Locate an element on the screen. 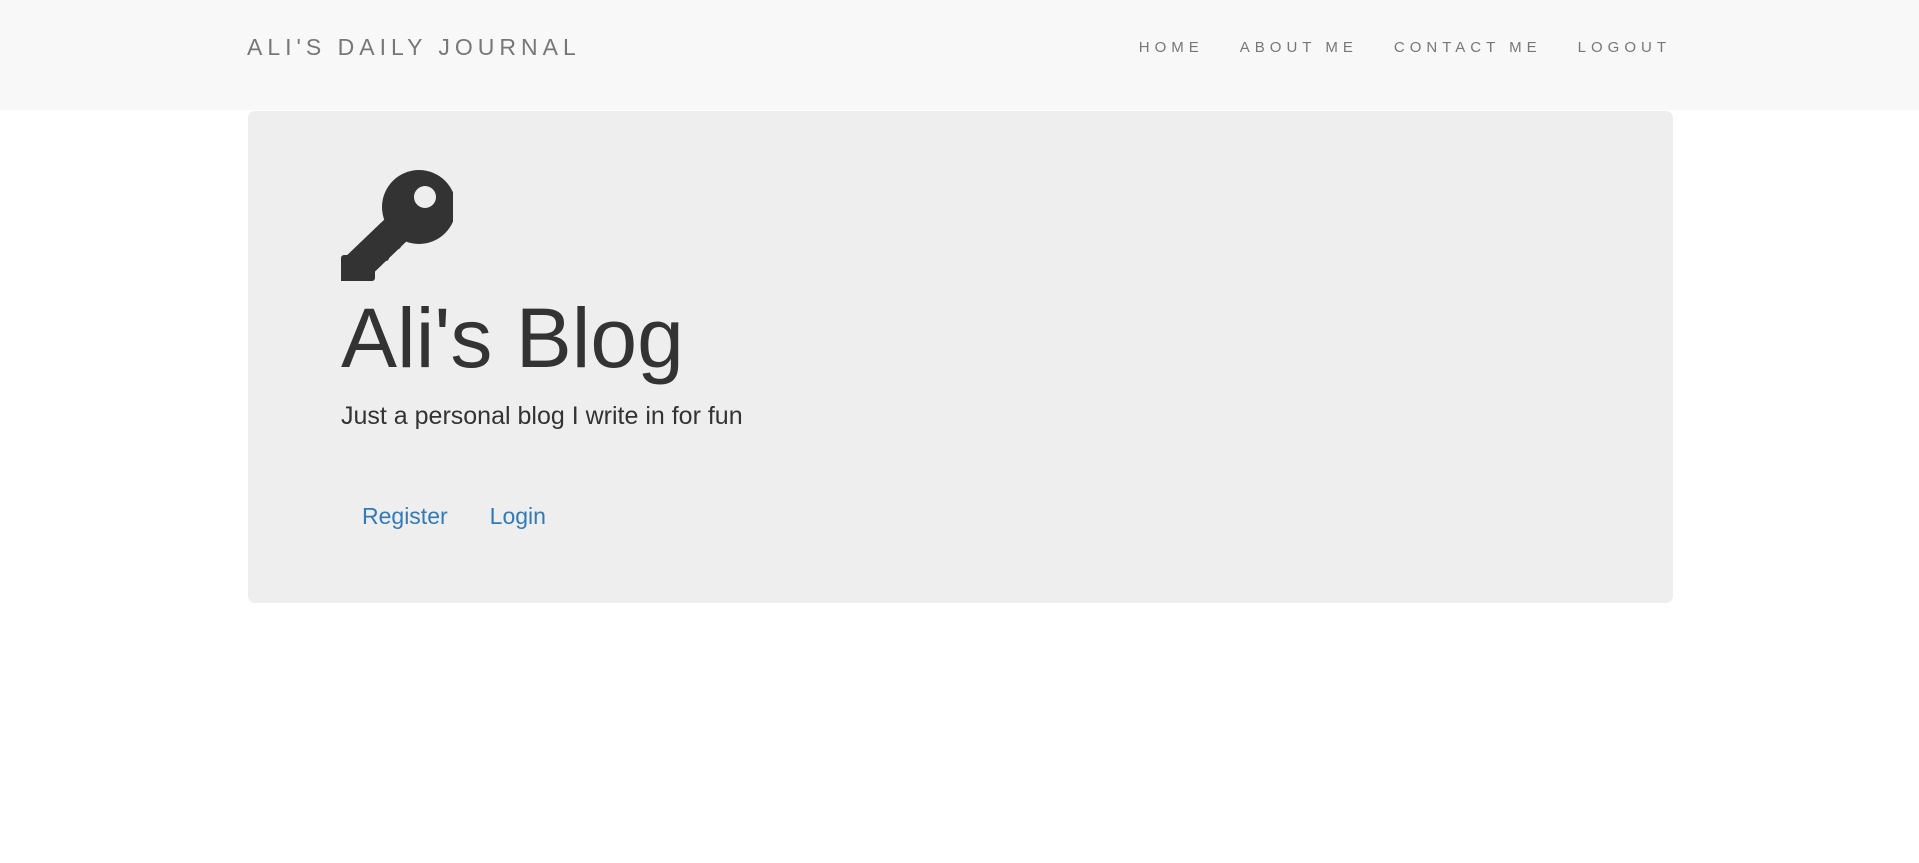  auth-actions: Register Login is located at coordinates (454, 516).